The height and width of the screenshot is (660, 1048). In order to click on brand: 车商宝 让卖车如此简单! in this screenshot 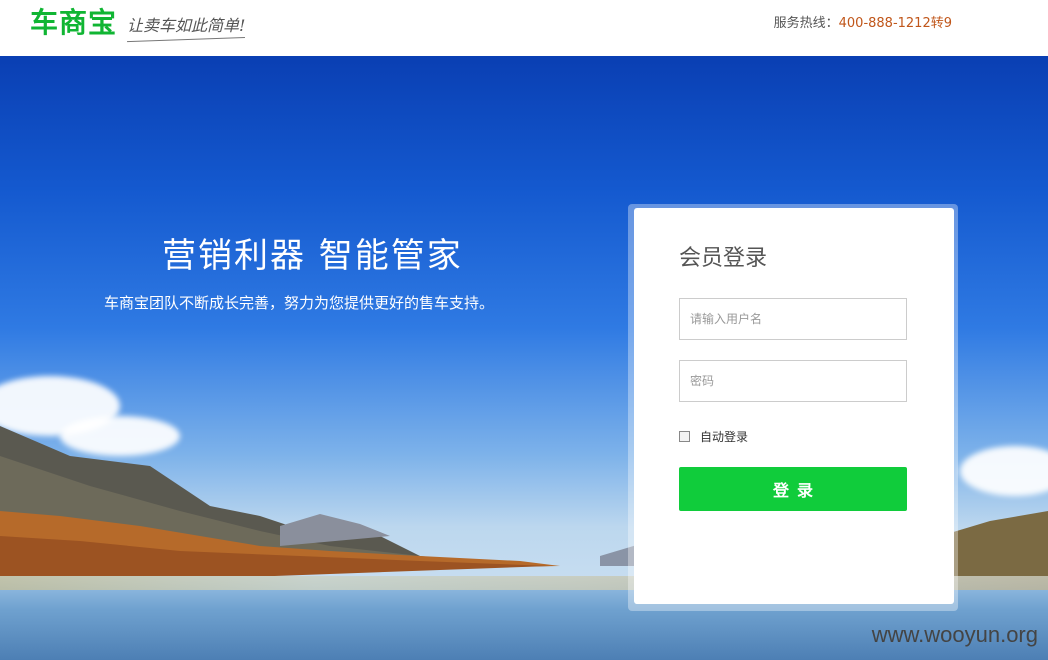, I will do `click(137, 21)`.